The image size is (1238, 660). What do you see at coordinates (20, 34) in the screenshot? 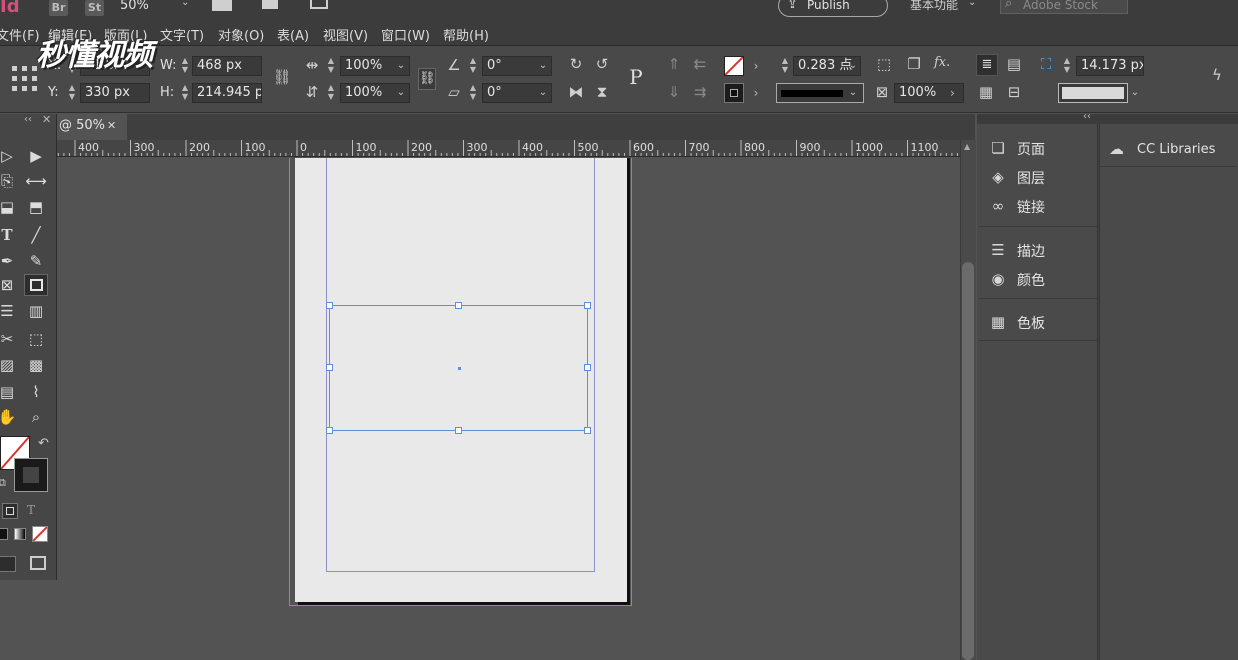
I see `menu-file: 文件(F)` at bounding box center [20, 34].